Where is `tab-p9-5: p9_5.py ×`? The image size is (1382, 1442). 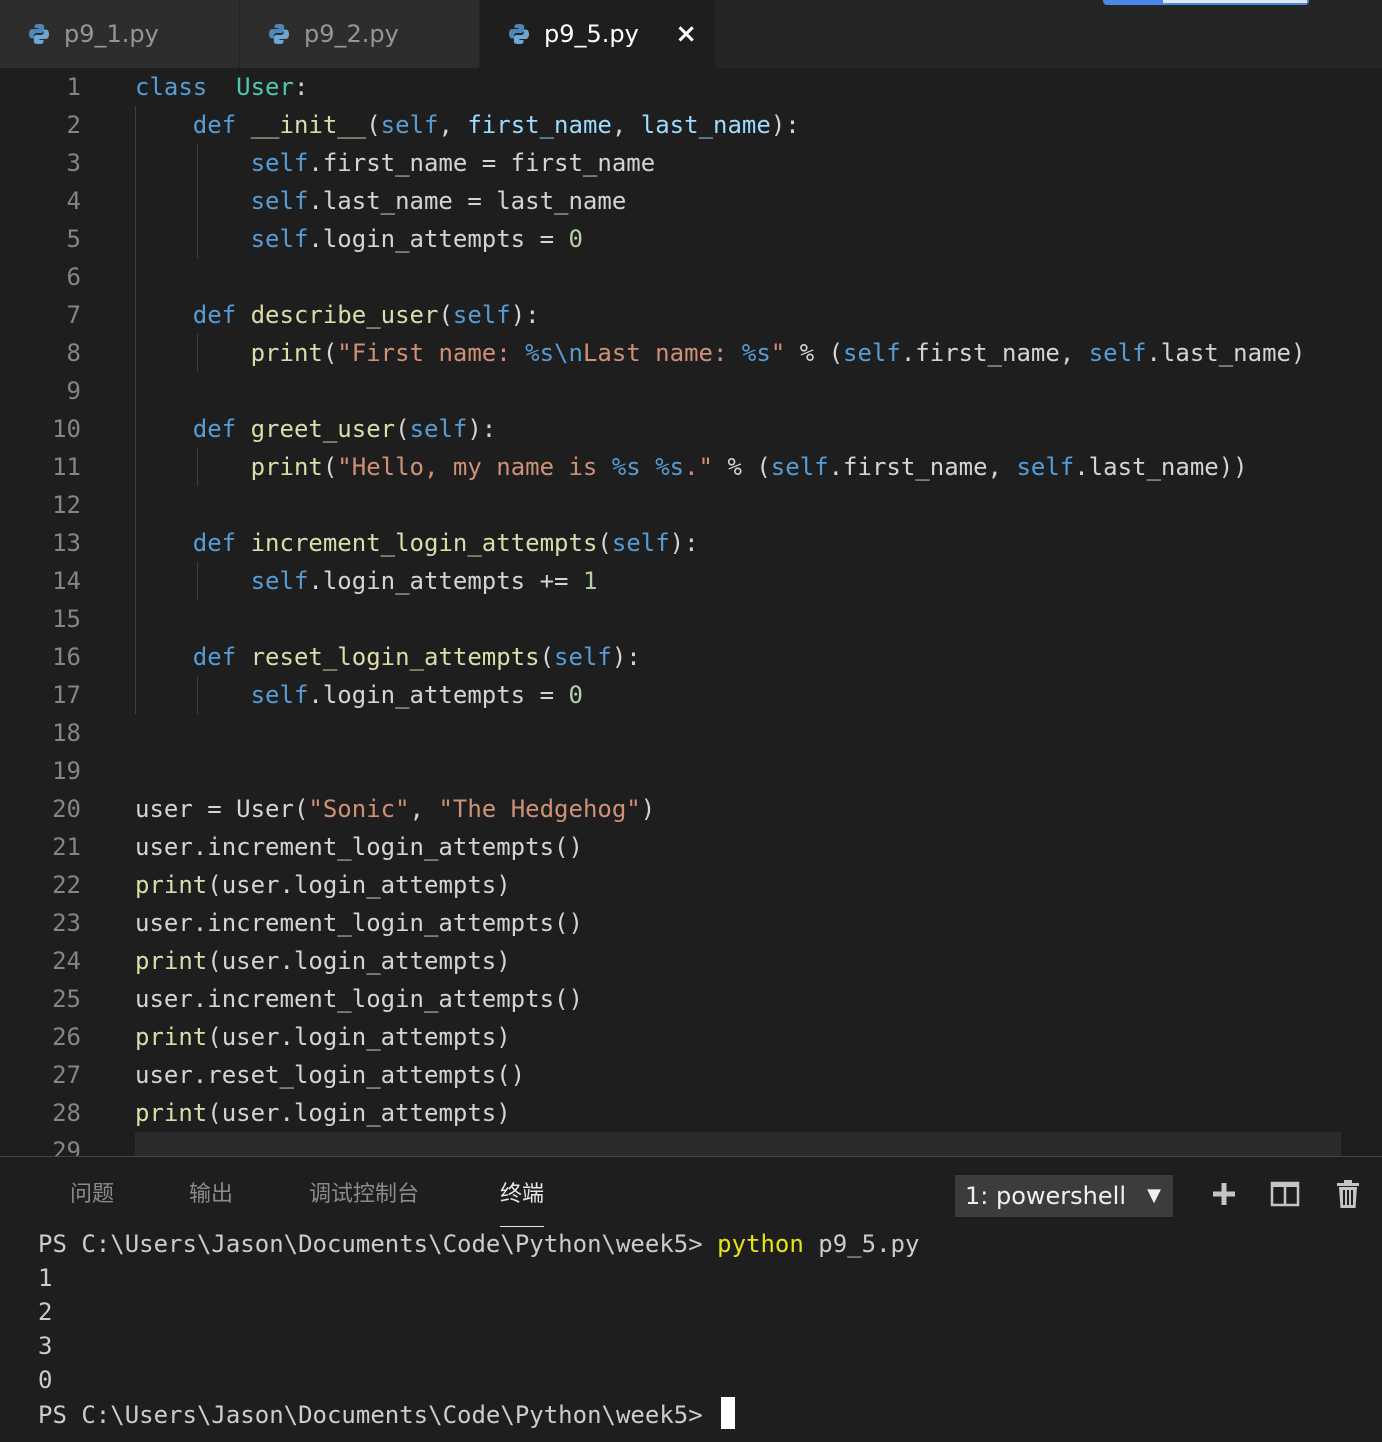
tab-p9-5: p9_5.py × is located at coordinates (598, 34).